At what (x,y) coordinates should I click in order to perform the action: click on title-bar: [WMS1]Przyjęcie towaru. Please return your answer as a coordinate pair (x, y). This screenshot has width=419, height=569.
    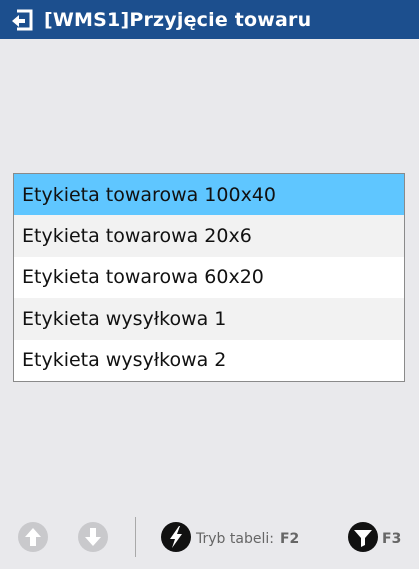
    Looking at the image, I should click on (209, 19).